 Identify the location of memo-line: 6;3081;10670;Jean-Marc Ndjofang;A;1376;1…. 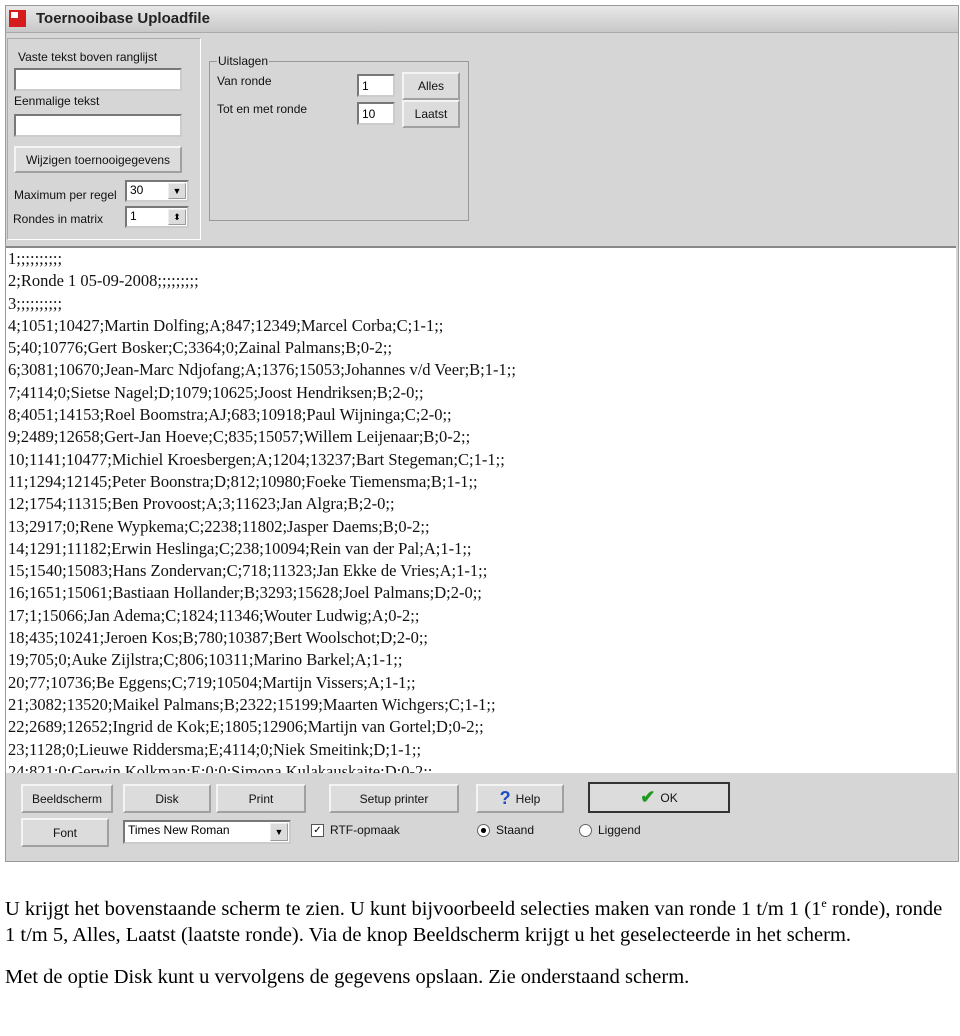
(262, 370).